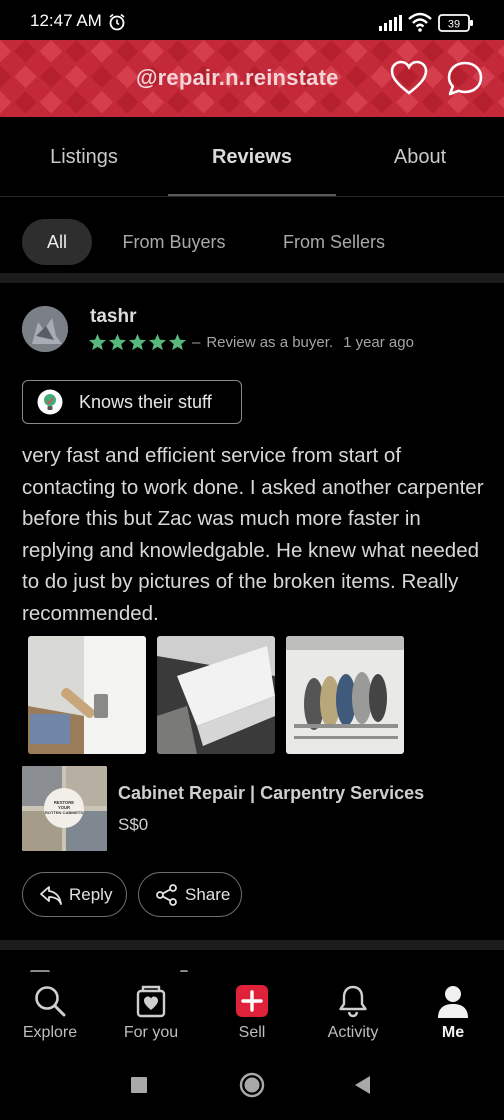 This screenshot has width=504, height=1120. What do you see at coordinates (390, 23) in the screenshot?
I see `signal-icon` at bounding box center [390, 23].